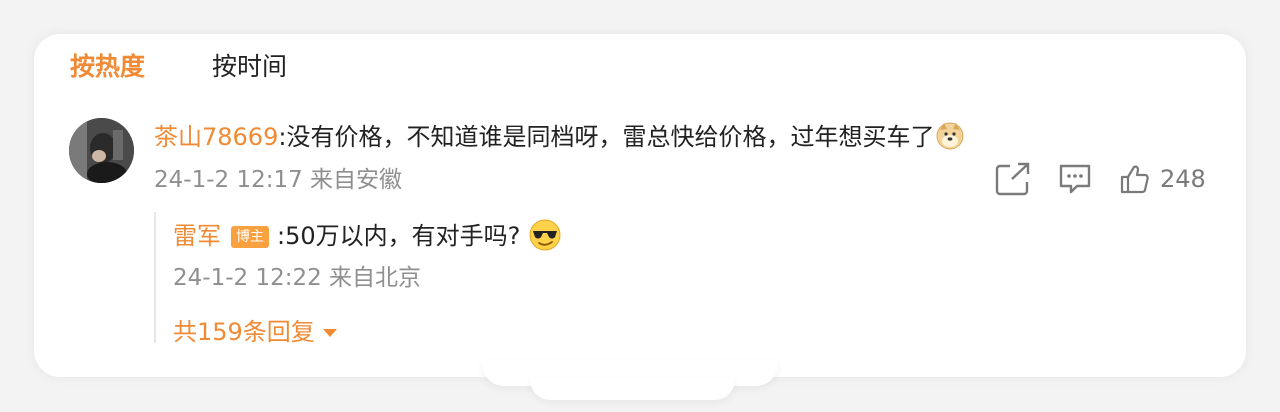  Describe the element at coordinates (399, 236) in the screenshot. I see `reply-text: :50万以内，有对手吗?` at that location.